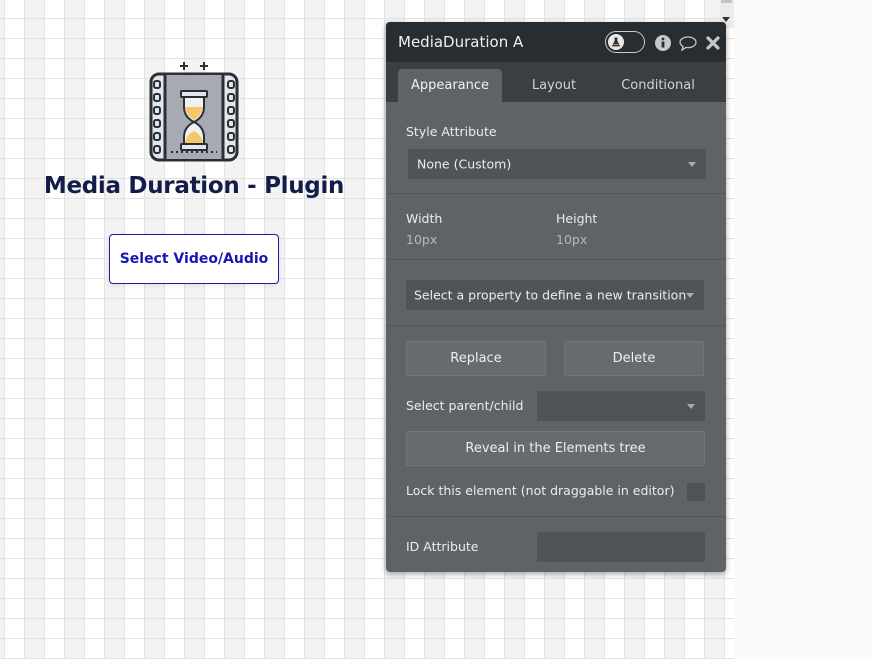 Image resolution: width=872 pixels, height=659 pixels. I want to click on panel-header: MediaDuration A, so click(556, 42).